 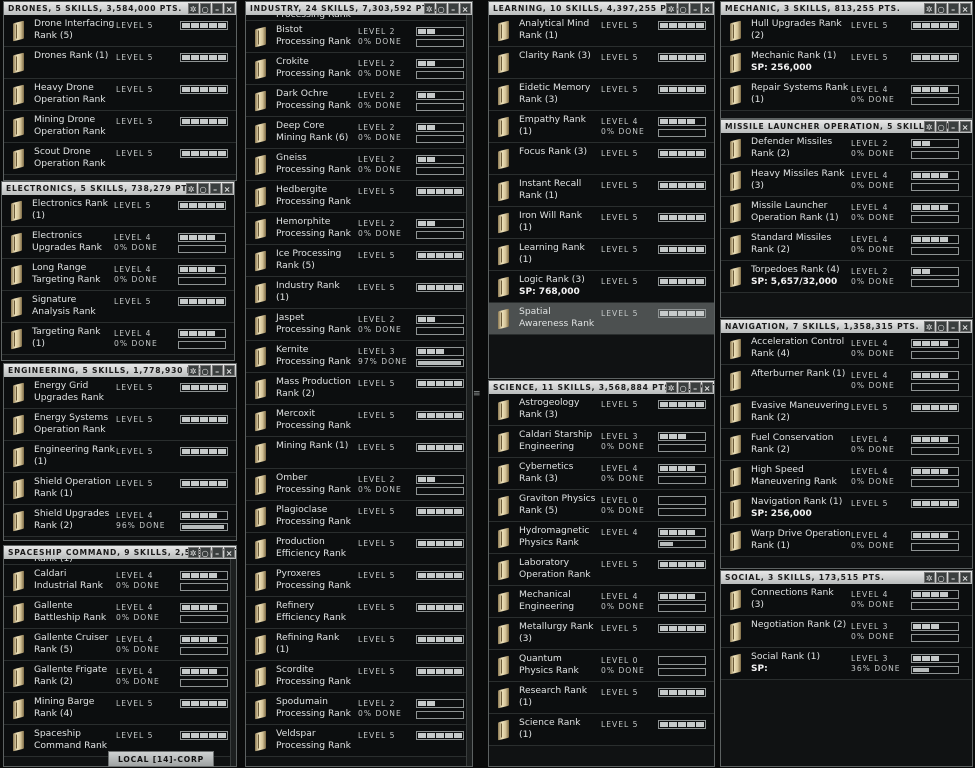 I want to click on skill-row: Hull Upgrades Rank (2) LEVEL 5, so click(x=846, y=31).